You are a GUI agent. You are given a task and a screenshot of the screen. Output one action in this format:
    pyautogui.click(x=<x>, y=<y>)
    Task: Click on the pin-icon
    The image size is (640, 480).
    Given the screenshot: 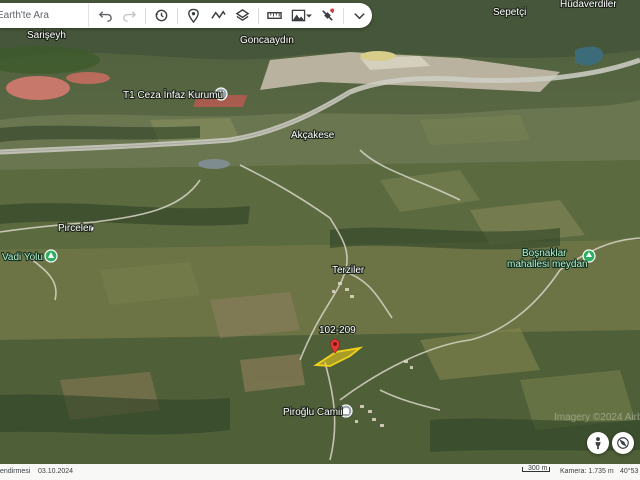 What is the action you would take?
    pyautogui.click(x=193, y=15)
    